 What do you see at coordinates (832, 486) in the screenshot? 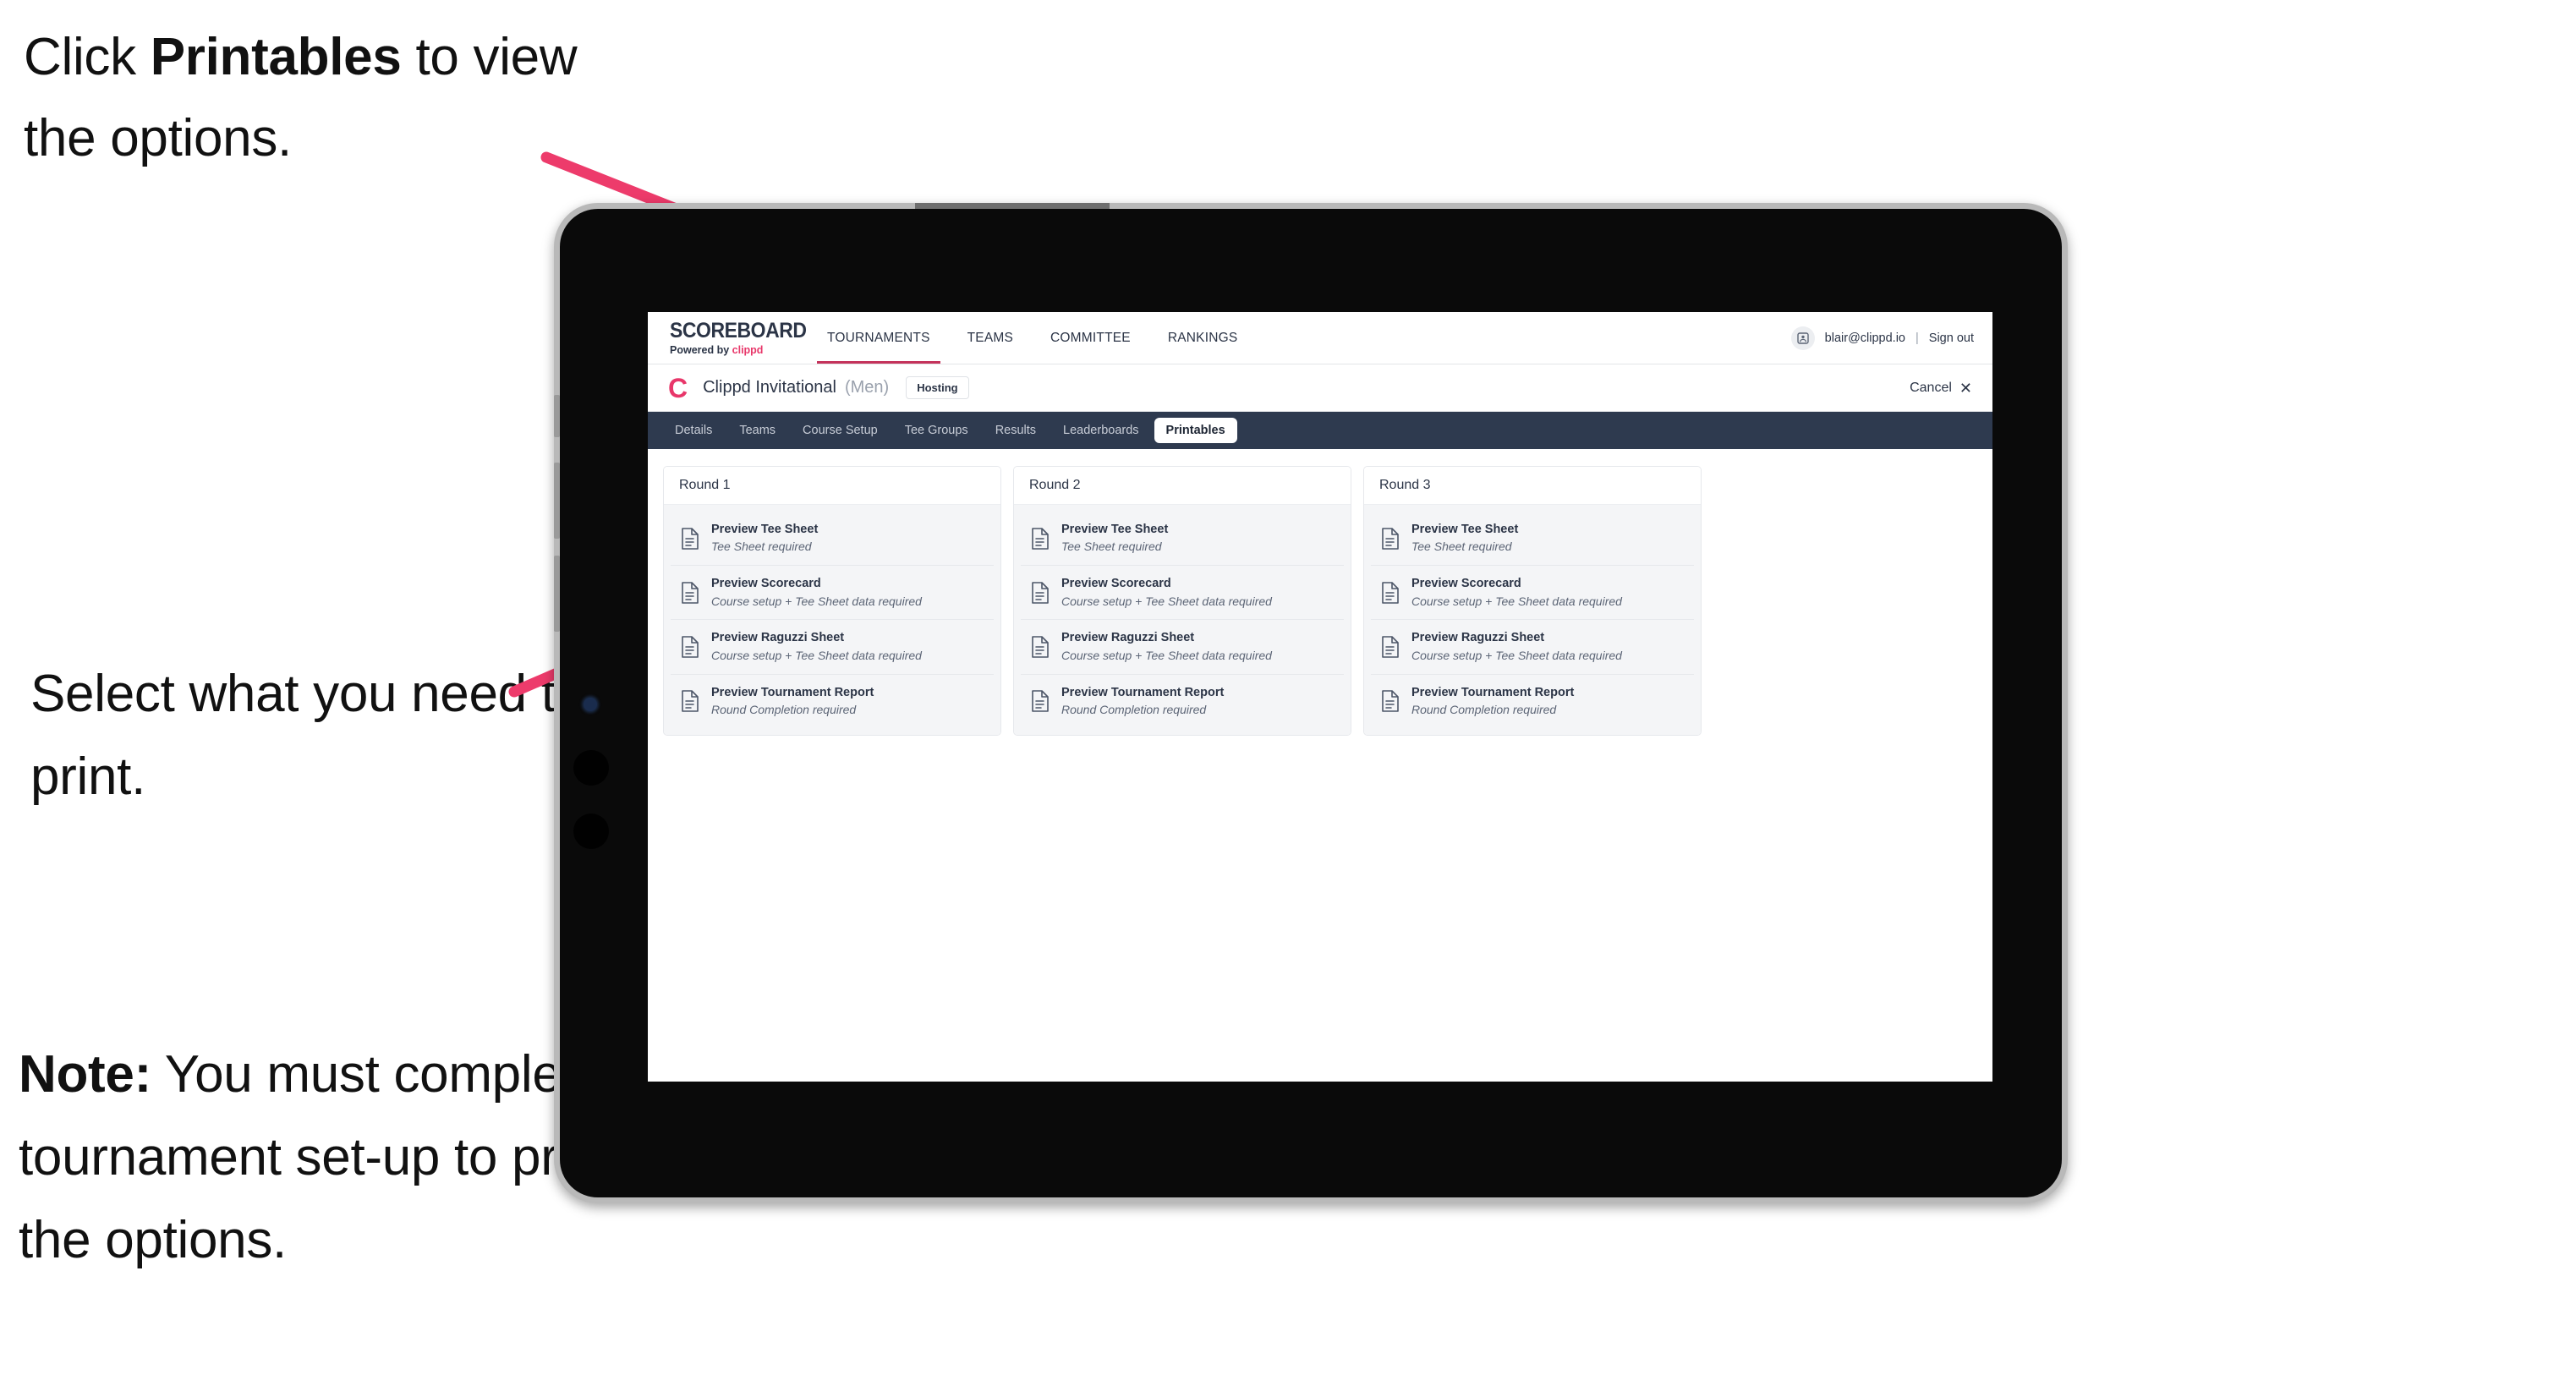
I see `round-1-header: Round 1` at bounding box center [832, 486].